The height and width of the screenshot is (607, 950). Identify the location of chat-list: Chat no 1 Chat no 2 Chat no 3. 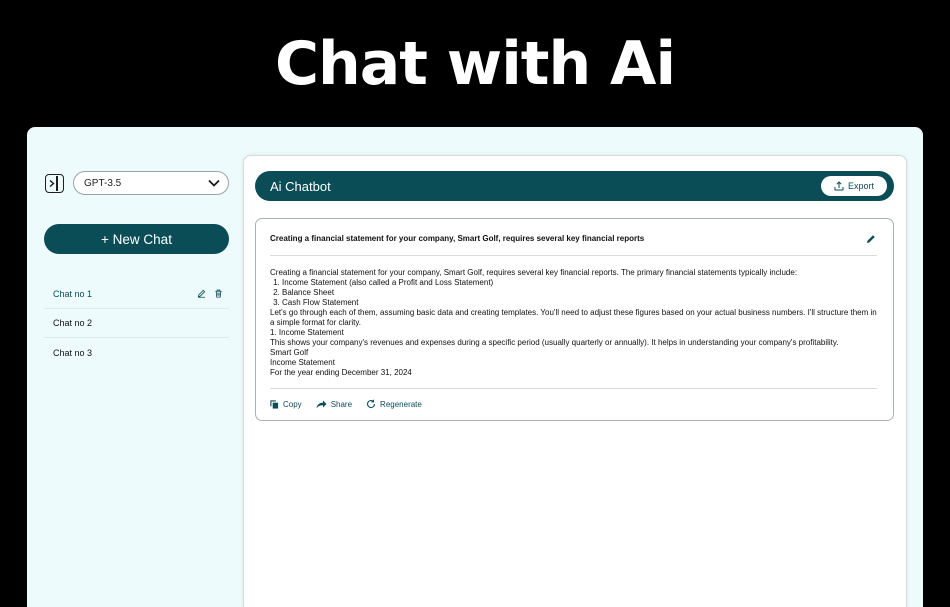
(136, 323).